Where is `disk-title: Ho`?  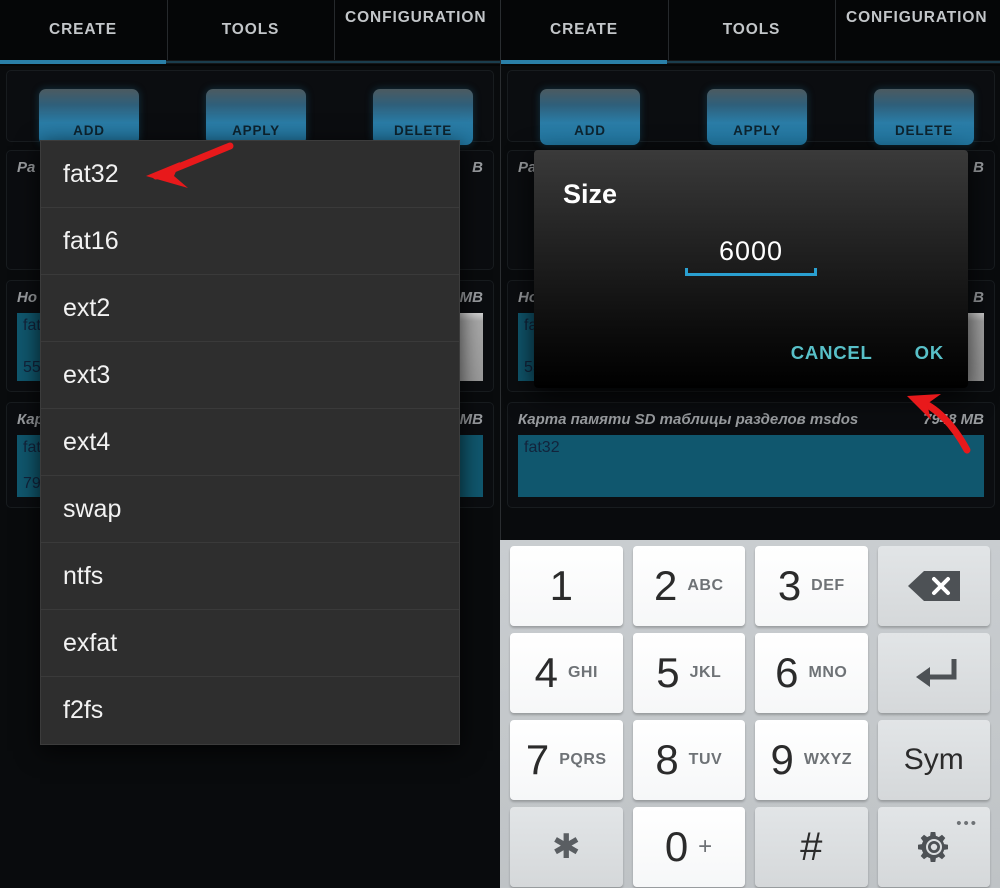
disk-title: Ho is located at coordinates (27, 297).